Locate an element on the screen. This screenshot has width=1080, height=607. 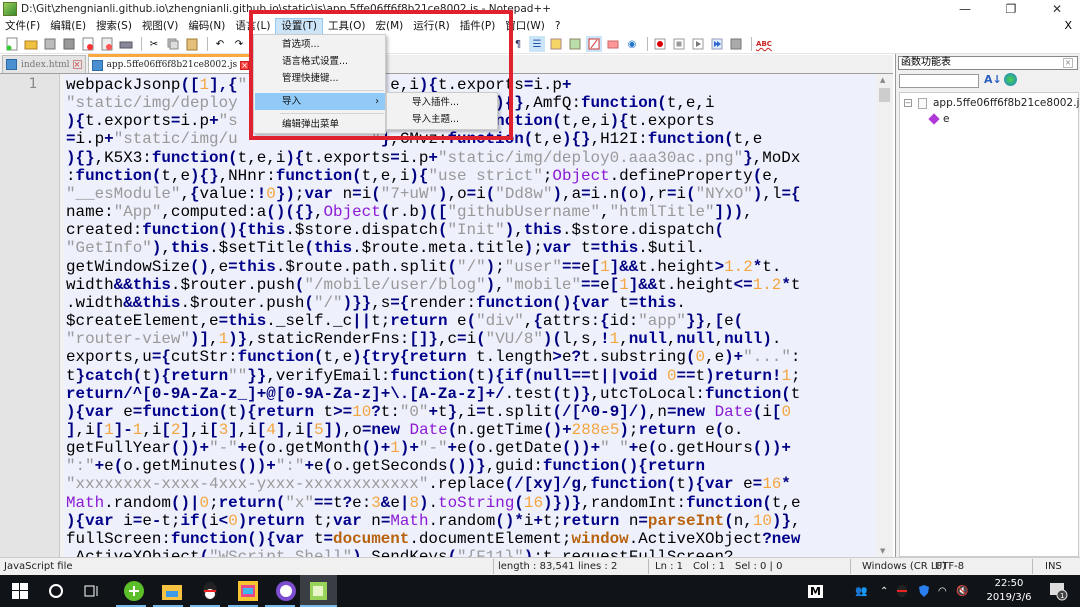
monitoring-icon is located at coordinates (613, 44).